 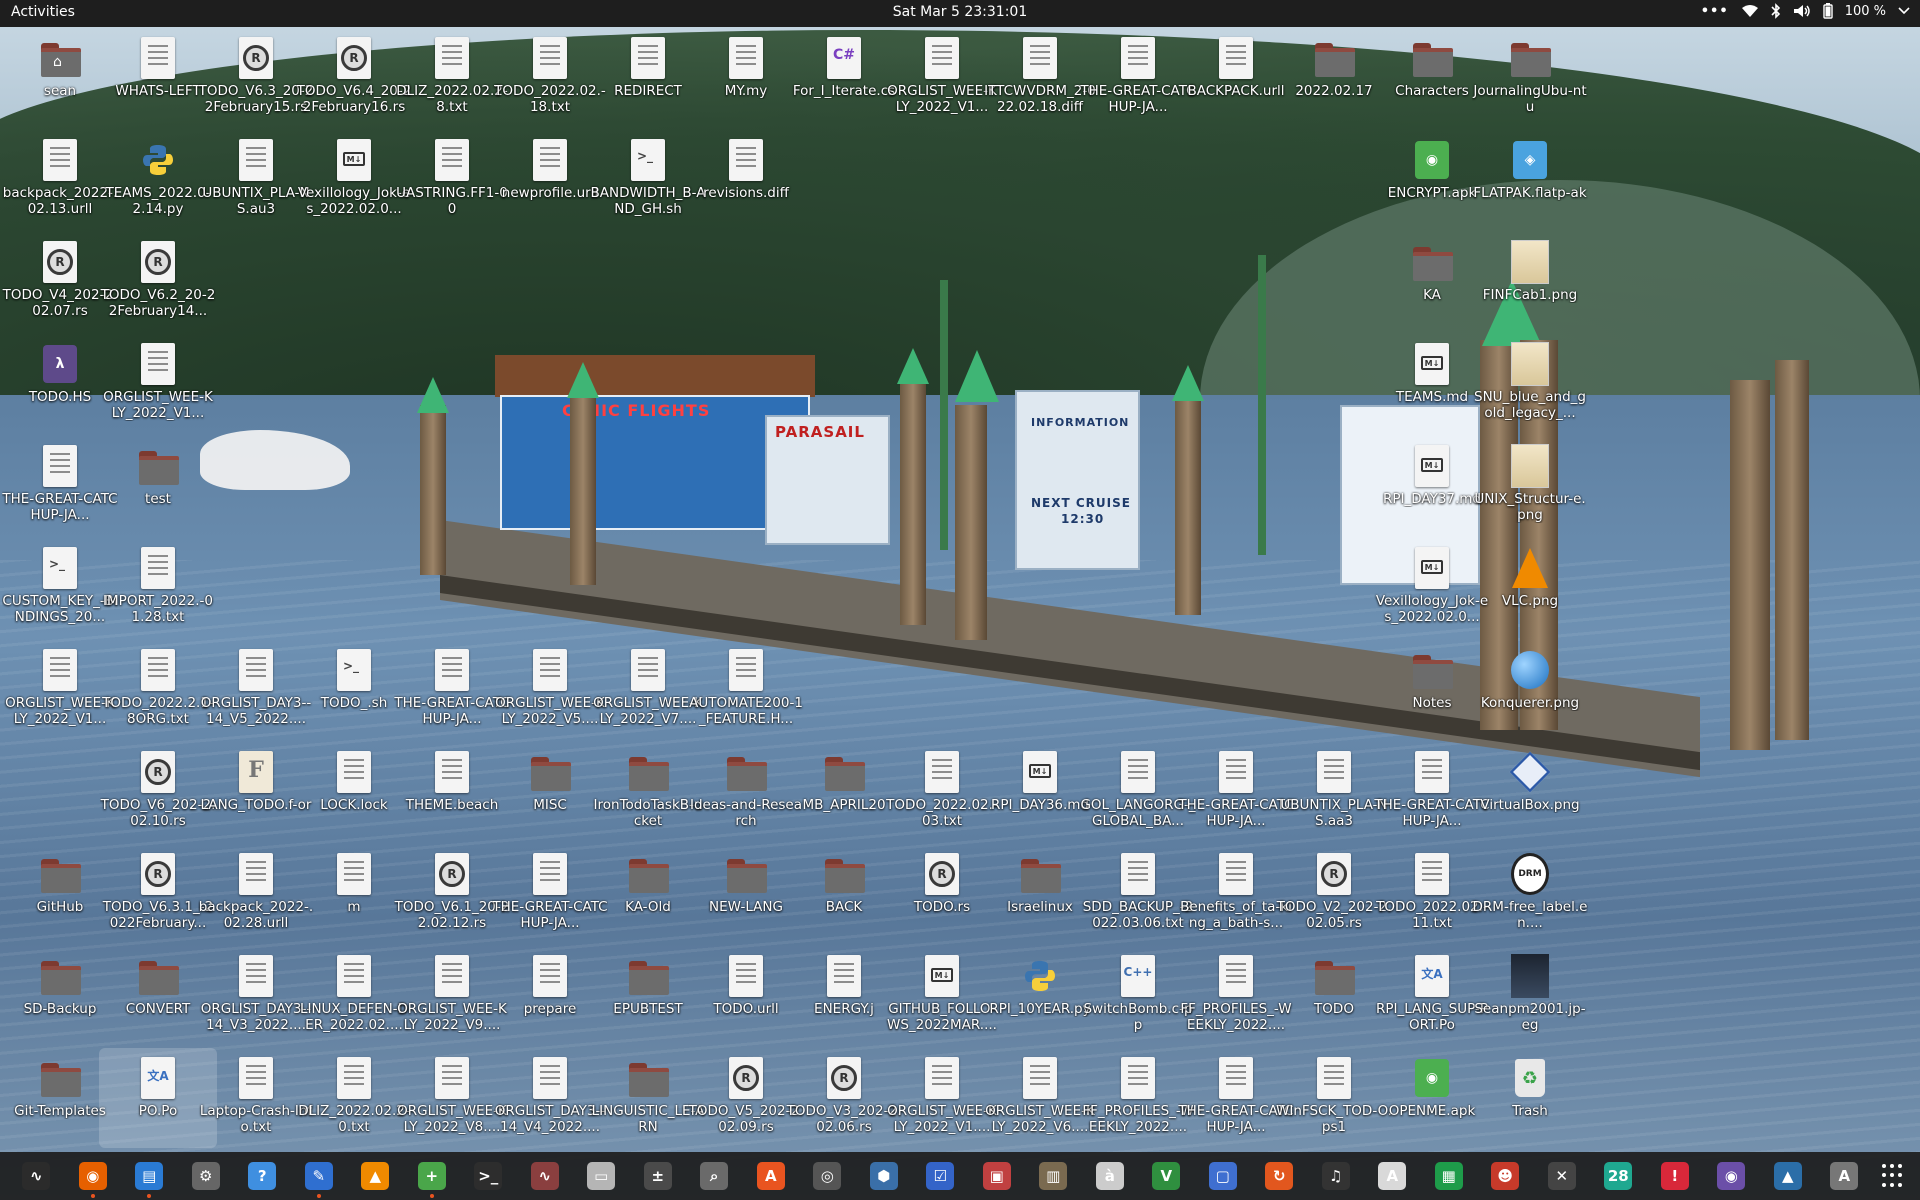 What do you see at coordinates (601, 1176) in the screenshot?
I see `dock-item: ▭` at bounding box center [601, 1176].